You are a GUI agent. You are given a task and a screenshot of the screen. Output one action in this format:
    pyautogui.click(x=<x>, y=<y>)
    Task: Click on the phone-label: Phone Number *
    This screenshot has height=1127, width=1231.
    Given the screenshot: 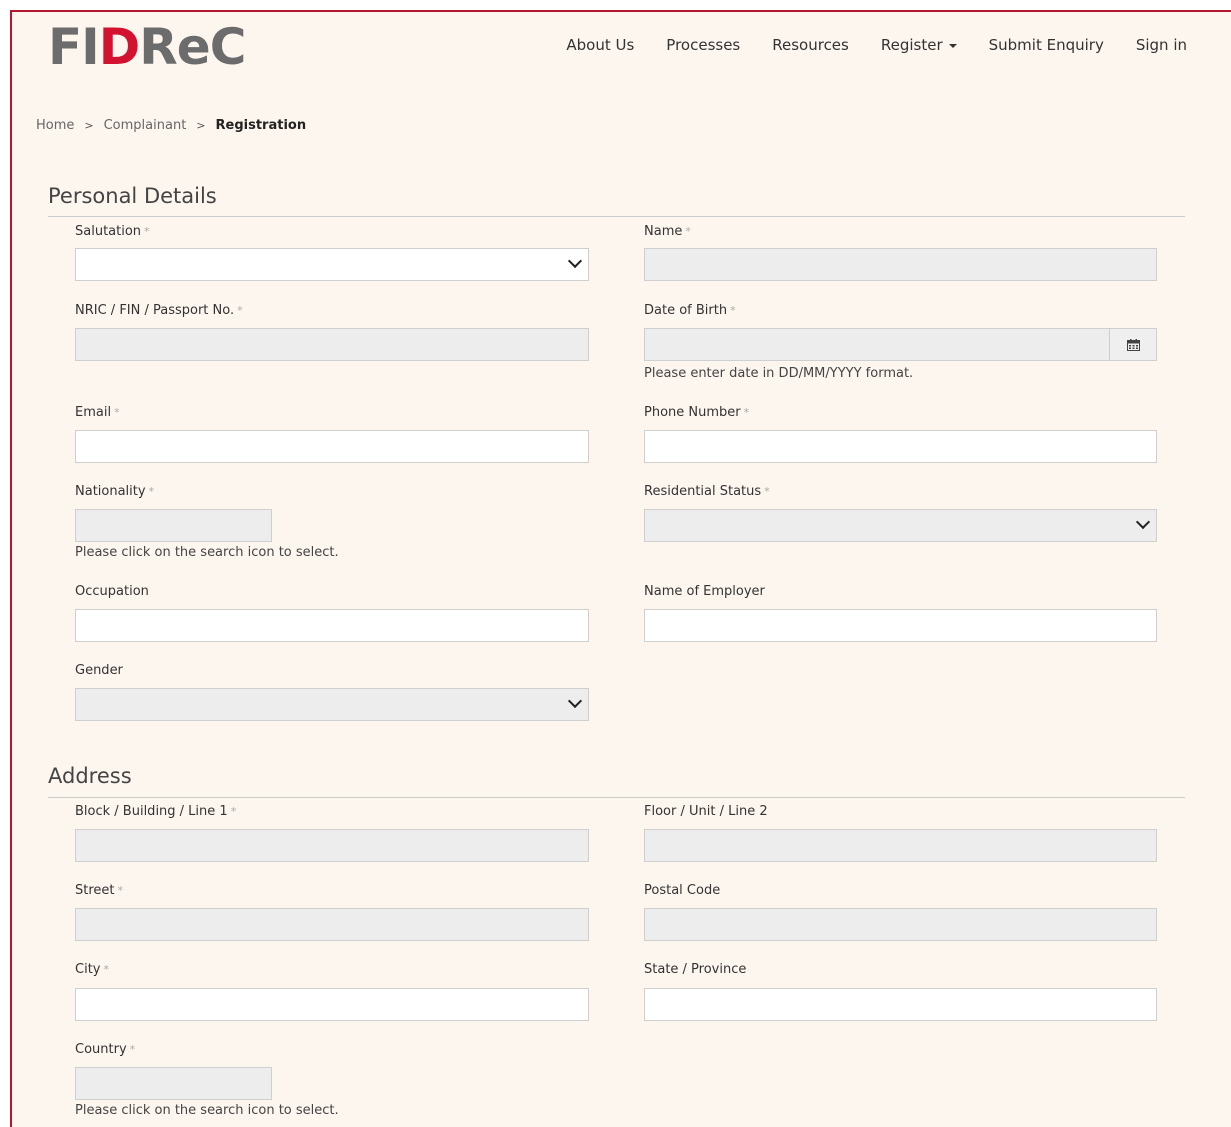 What is the action you would take?
    pyautogui.click(x=696, y=412)
    